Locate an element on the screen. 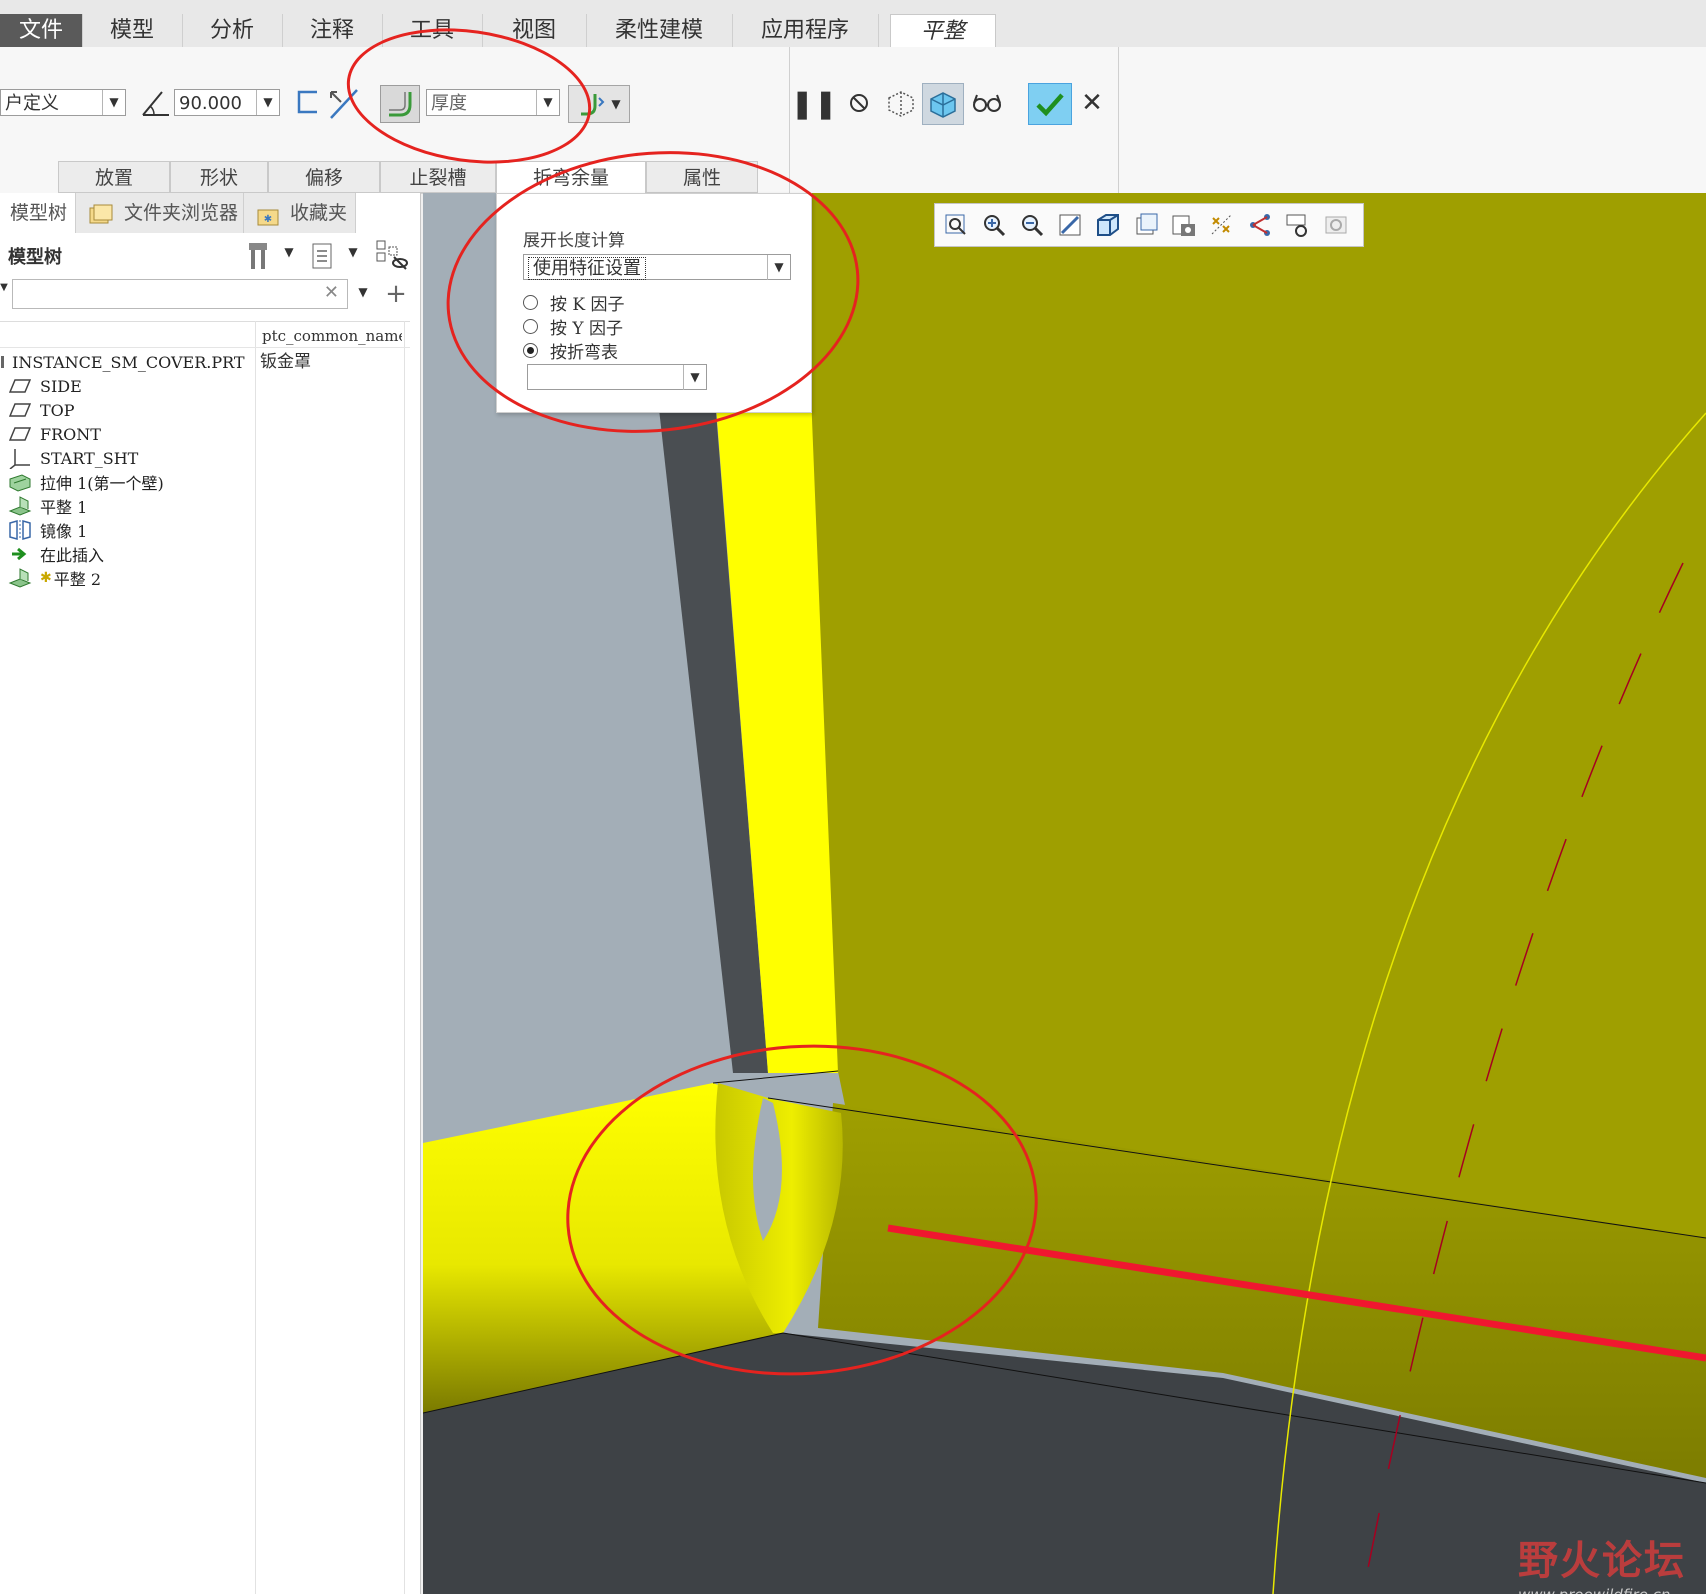 Image resolution: width=1706 pixels, height=1594 pixels. tree-search-input: ✕ is located at coordinates (180, 294).